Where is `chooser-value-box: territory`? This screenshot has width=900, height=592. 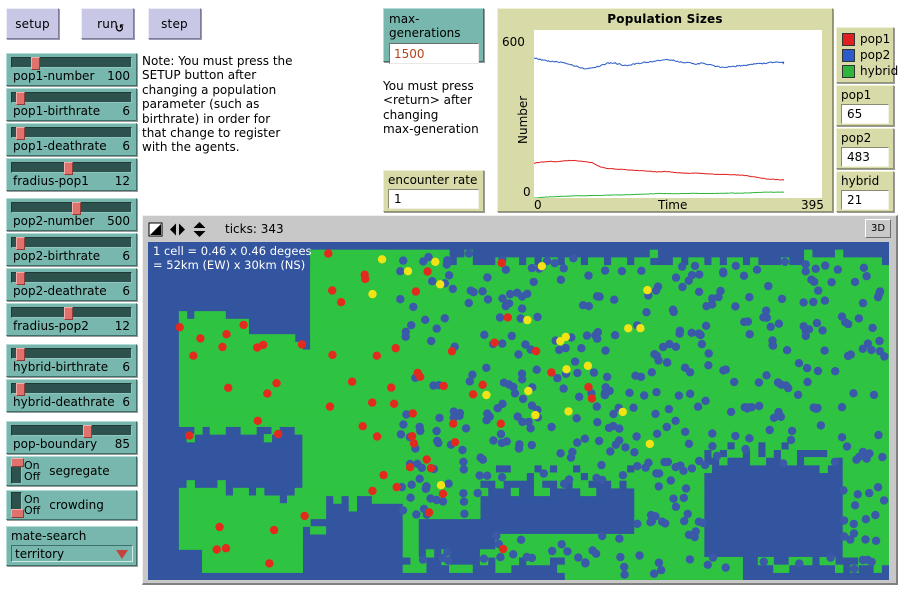
chooser-value-box: territory is located at coordinates (72, 553).